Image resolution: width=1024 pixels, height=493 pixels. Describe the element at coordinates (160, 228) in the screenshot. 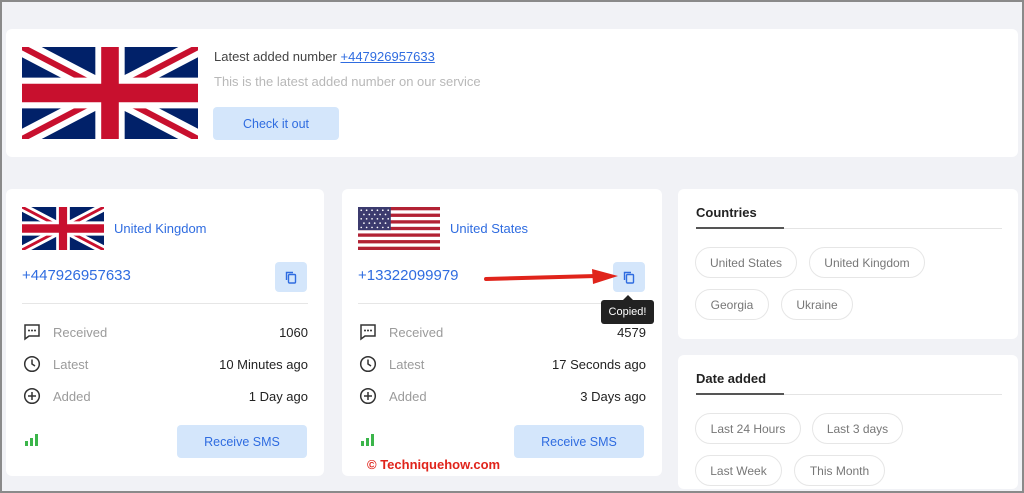

I see `country-link-uk: United Kingdom` at that location.